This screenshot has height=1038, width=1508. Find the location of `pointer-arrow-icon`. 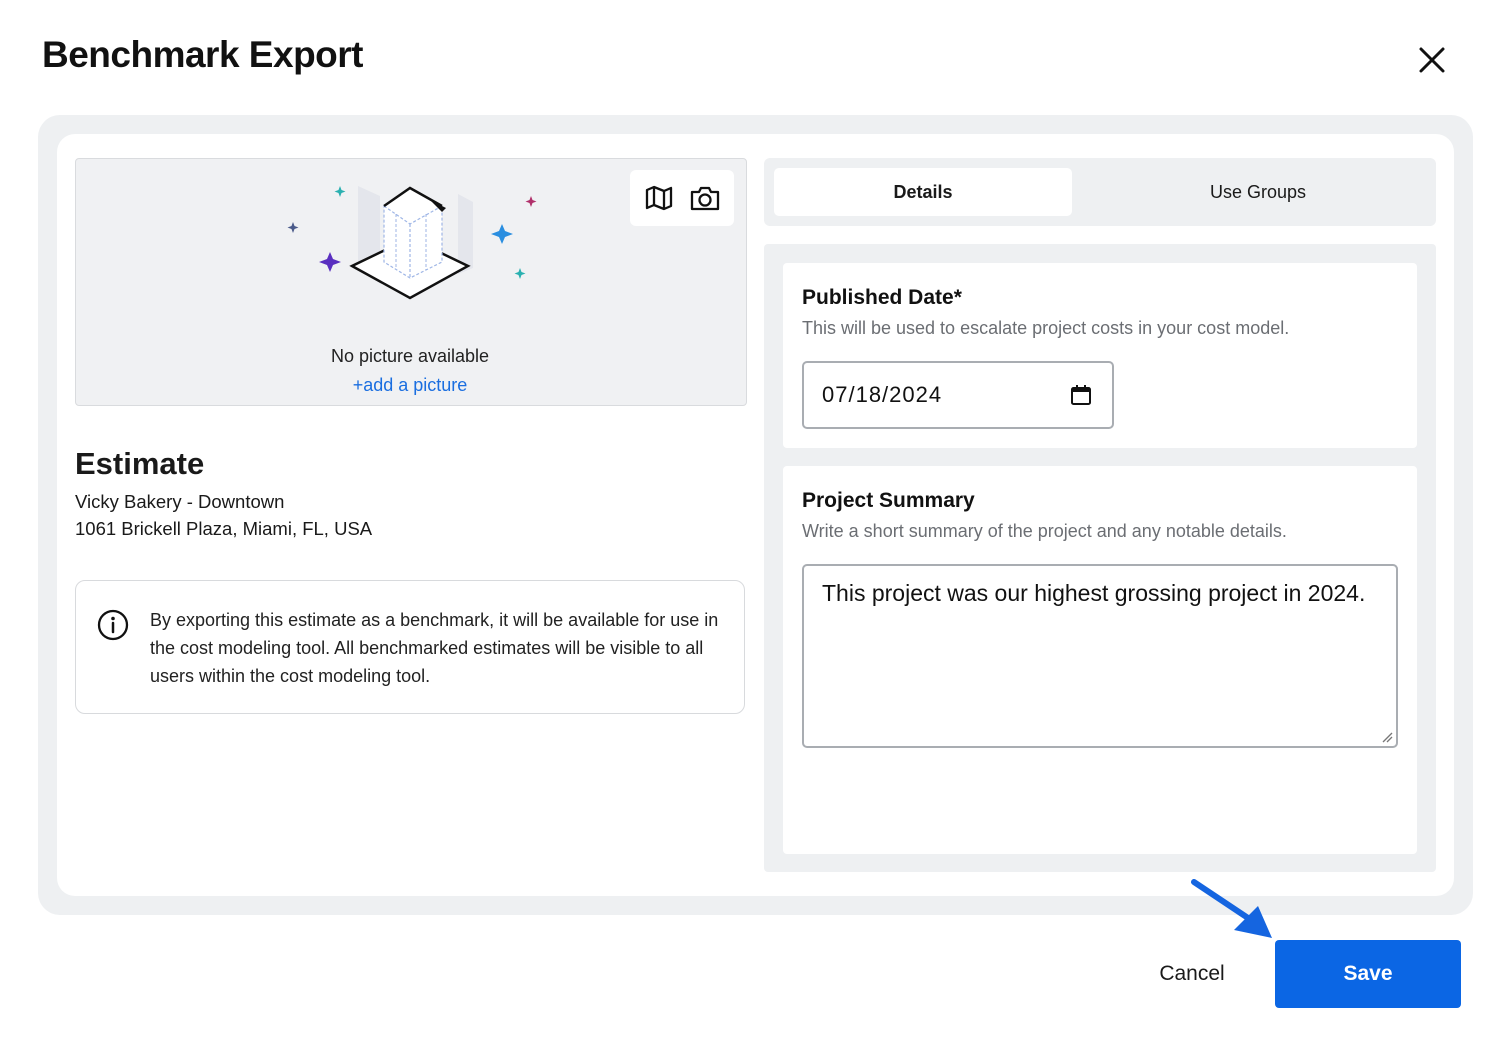

pointer-arrow-icon is located at coordinates (1231, 908).